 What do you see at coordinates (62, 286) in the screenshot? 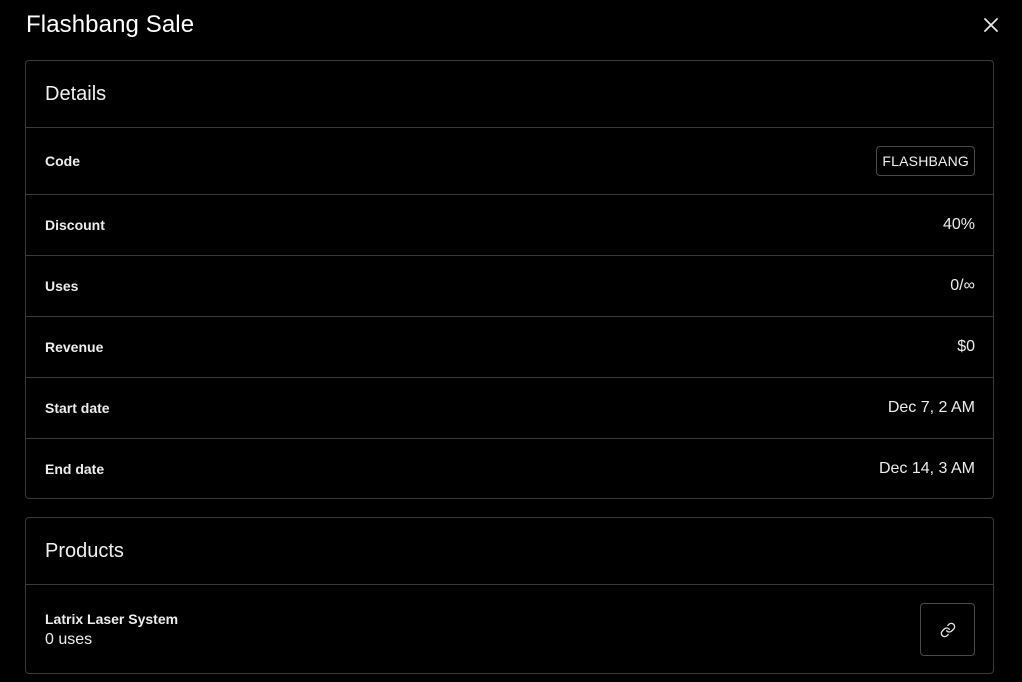
I see `uses-label: Uses` at bounding box center [62, 286].